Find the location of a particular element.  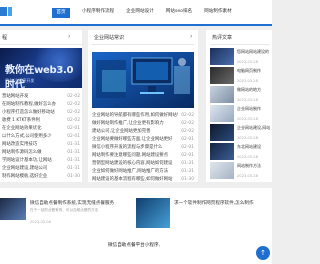

featured-image-art is located at coordinates (143, 80).